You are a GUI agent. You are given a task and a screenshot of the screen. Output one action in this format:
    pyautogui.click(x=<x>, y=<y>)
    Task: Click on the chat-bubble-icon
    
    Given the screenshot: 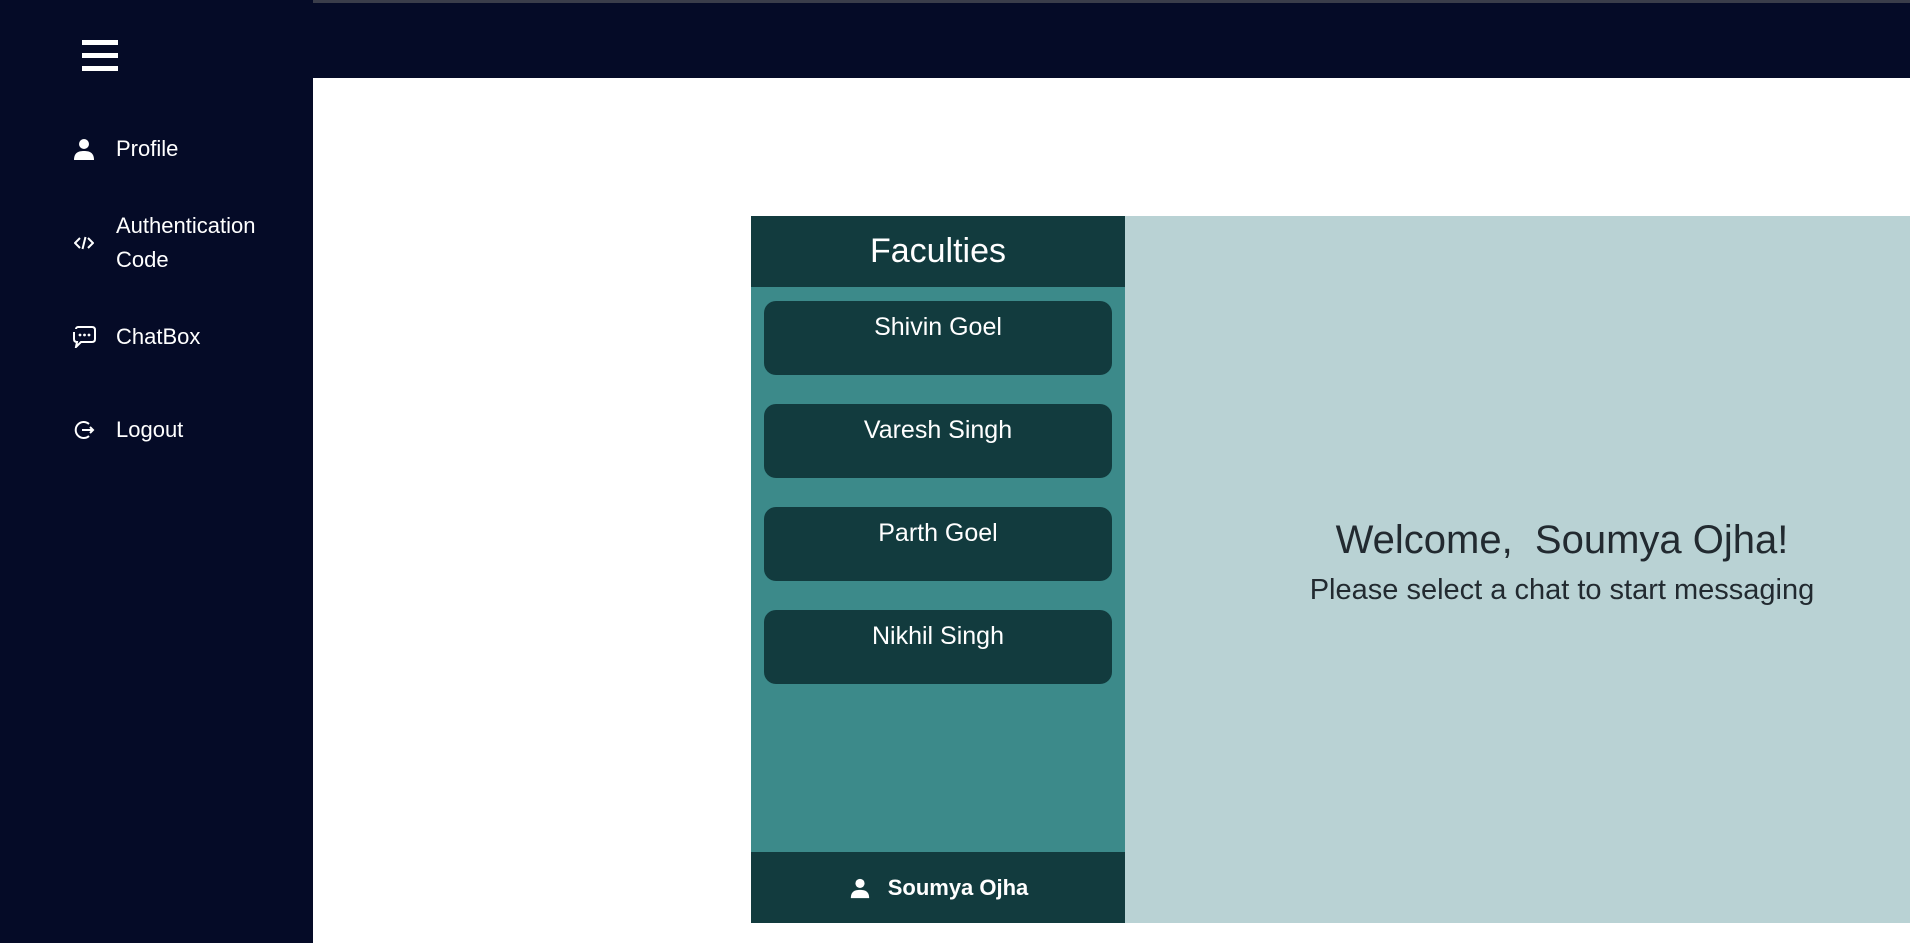 What is the action you would take?
    pyautogui.click(x=84, y=337)
    